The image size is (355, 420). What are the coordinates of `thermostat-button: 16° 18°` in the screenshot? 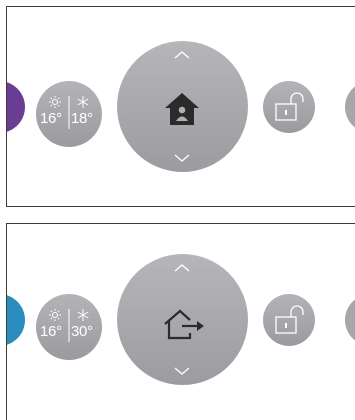 It's located at (69, 114).